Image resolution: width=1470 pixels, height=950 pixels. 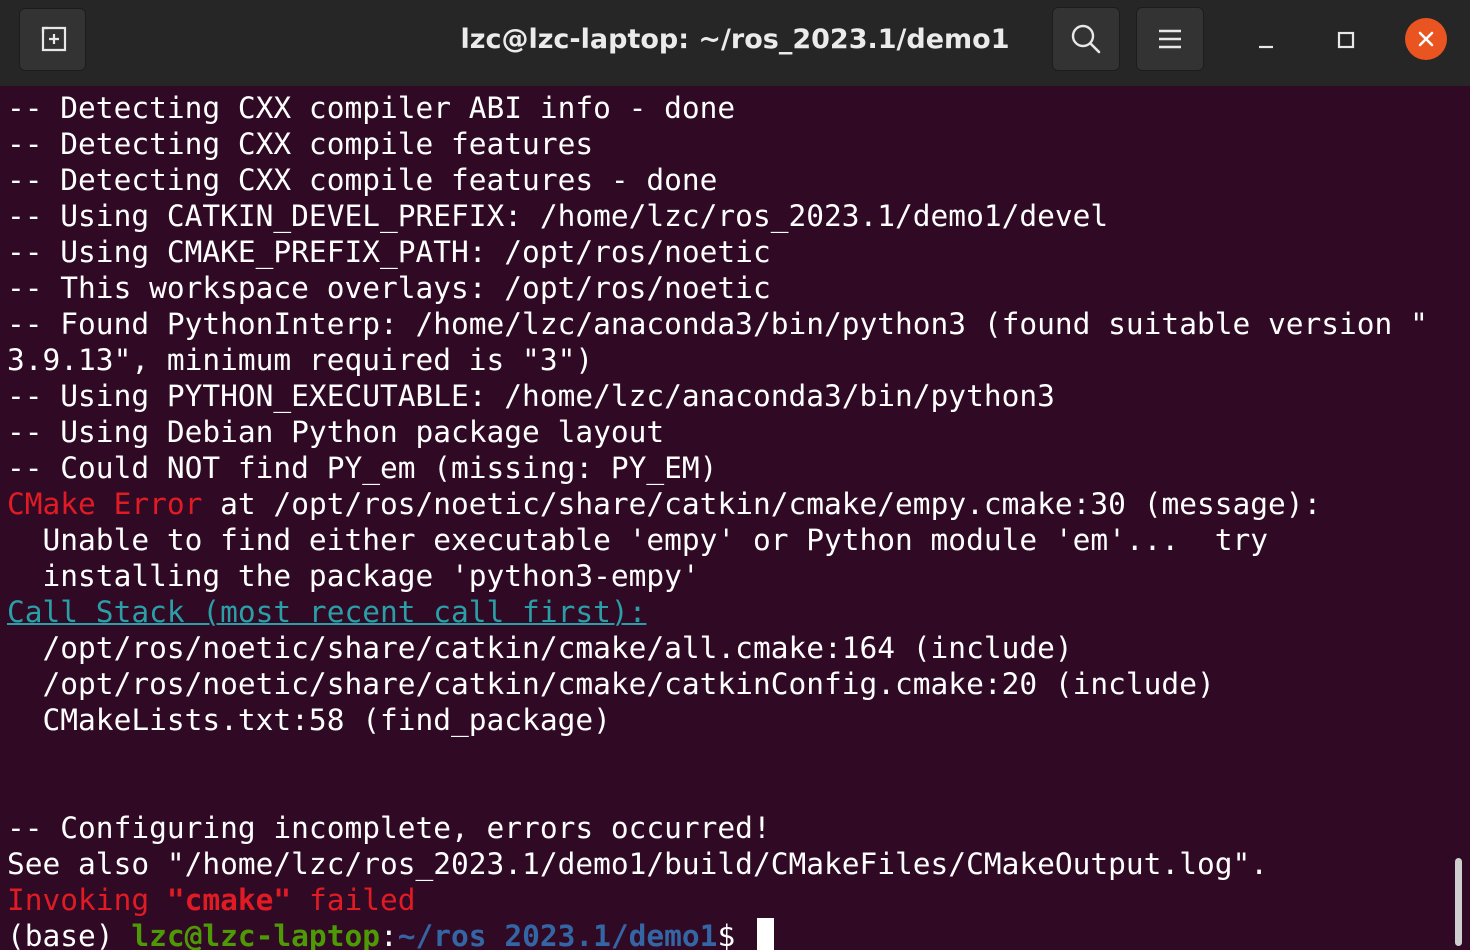 What do you see at coordinates (158, 504) in the screenshot?
I see `cmake-error-word: Error` at bounding box center [158, 504].